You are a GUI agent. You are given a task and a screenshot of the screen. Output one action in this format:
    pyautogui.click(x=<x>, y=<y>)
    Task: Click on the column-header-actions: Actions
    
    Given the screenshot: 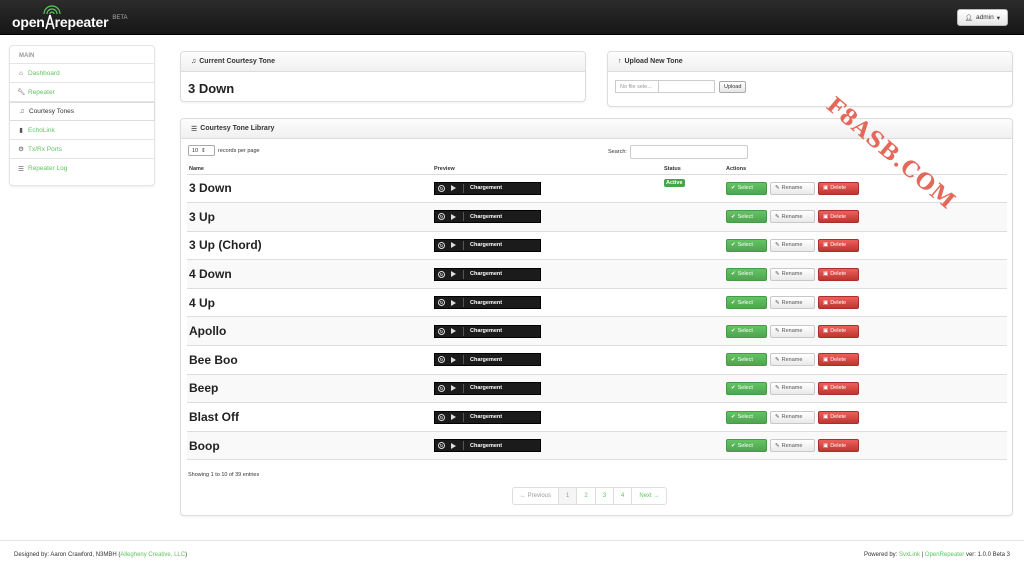 What is the action you would take?
    pyautogui.click(x=865, y=169)
    